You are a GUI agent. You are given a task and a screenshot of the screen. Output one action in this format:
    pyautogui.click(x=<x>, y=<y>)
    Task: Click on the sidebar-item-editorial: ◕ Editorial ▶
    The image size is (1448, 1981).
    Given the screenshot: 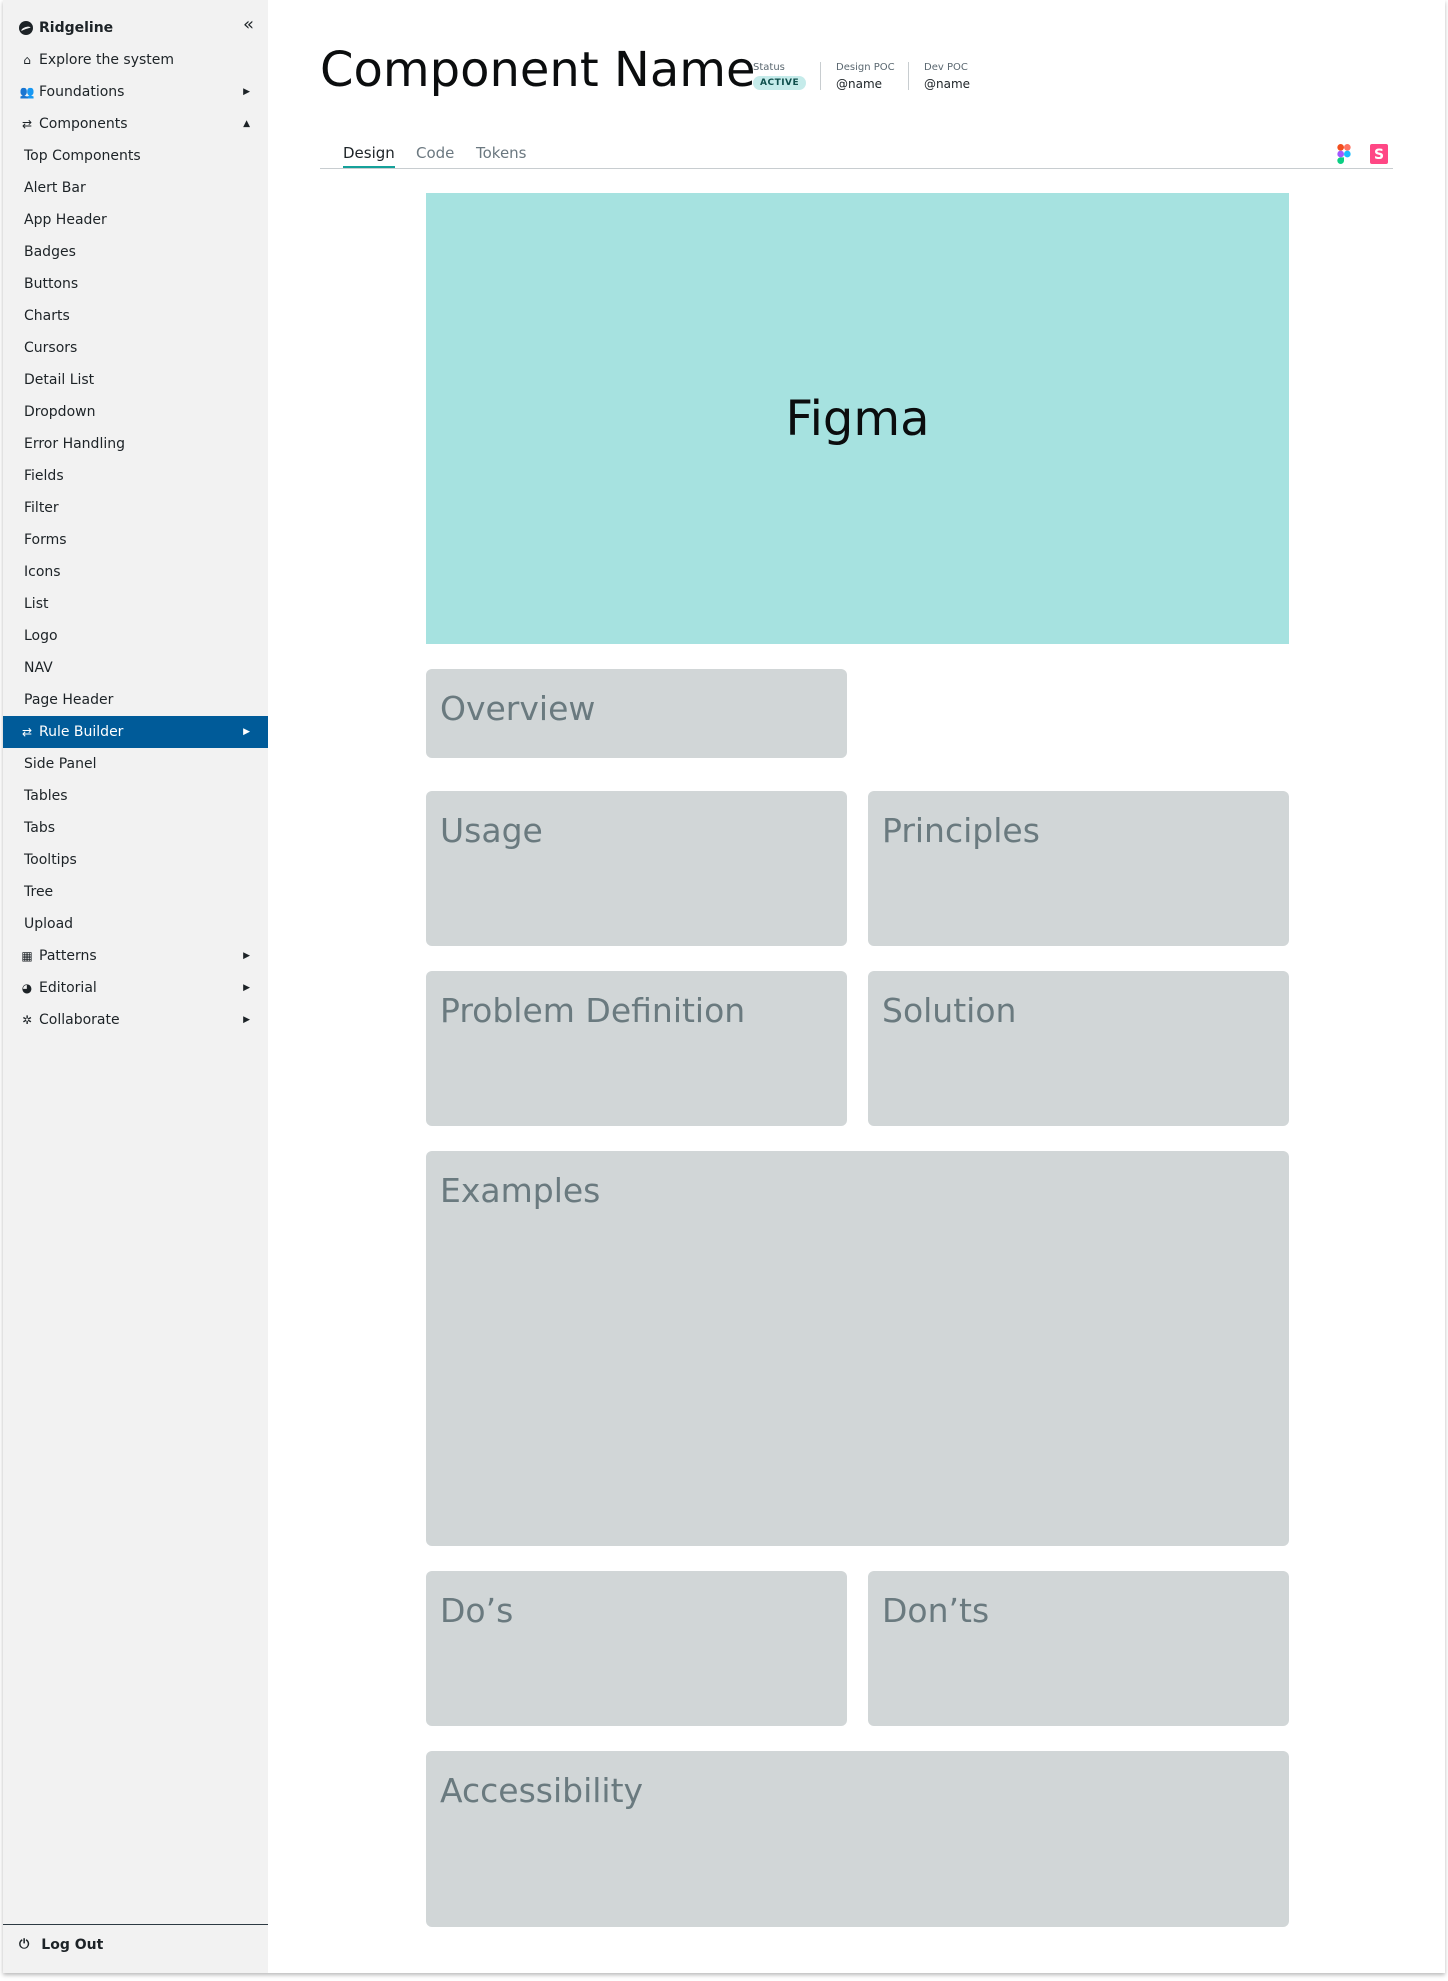 What is the action you would take?
    pyautogui.click(x=135, y=988)
    